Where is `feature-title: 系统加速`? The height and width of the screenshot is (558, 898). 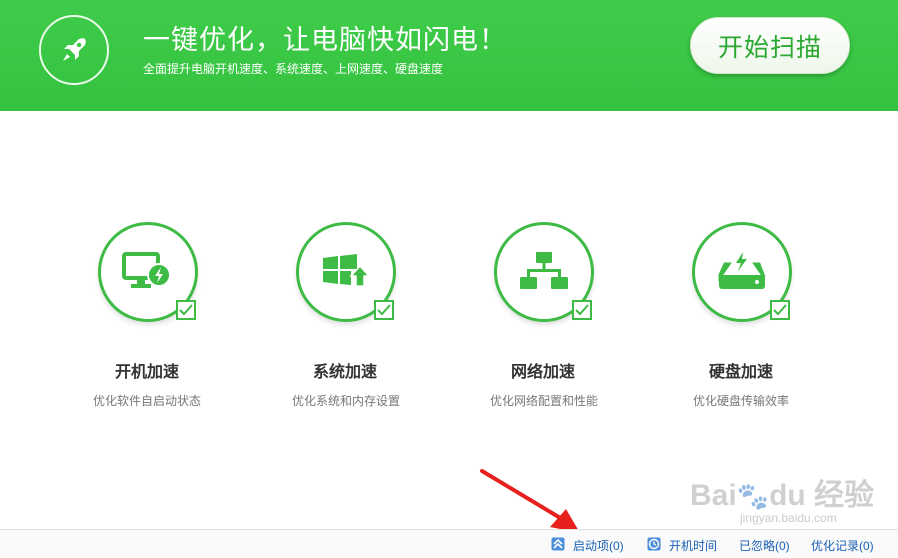
feature-title: 系统加速 is located at coordinates (345, 372).